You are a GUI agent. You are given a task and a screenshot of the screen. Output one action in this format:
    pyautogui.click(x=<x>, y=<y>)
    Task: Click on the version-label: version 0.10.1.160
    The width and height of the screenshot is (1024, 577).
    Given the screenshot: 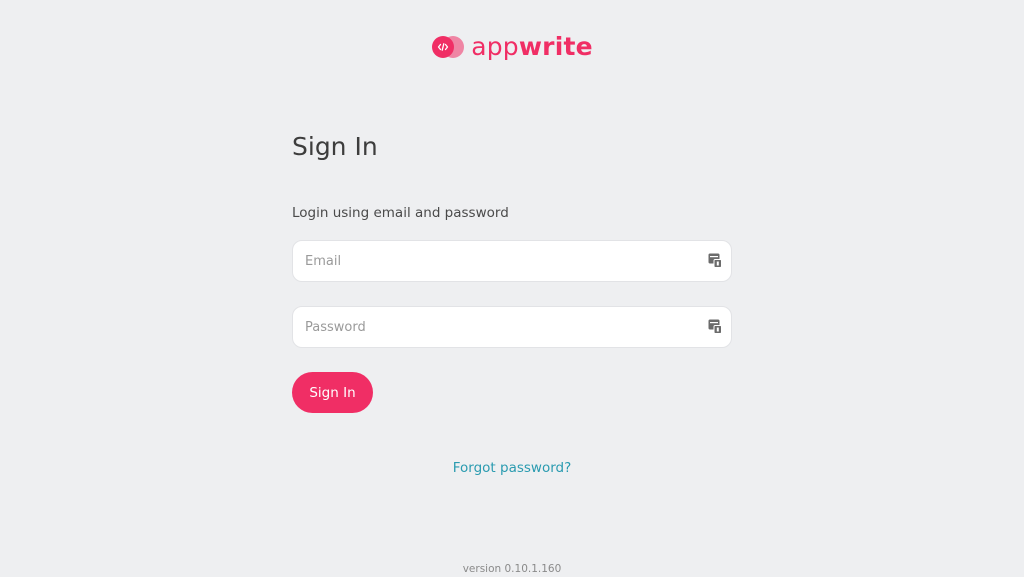 What is the action you would take?
    pyautogui.click(x=512, y=569)
    